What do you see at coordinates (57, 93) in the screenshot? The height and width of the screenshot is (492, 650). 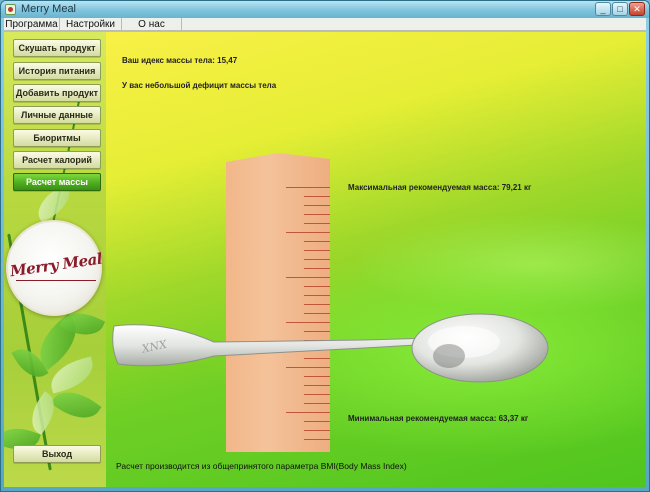 I see `nav-add-product: Добавить продукт` at bounding box center [57, 93].